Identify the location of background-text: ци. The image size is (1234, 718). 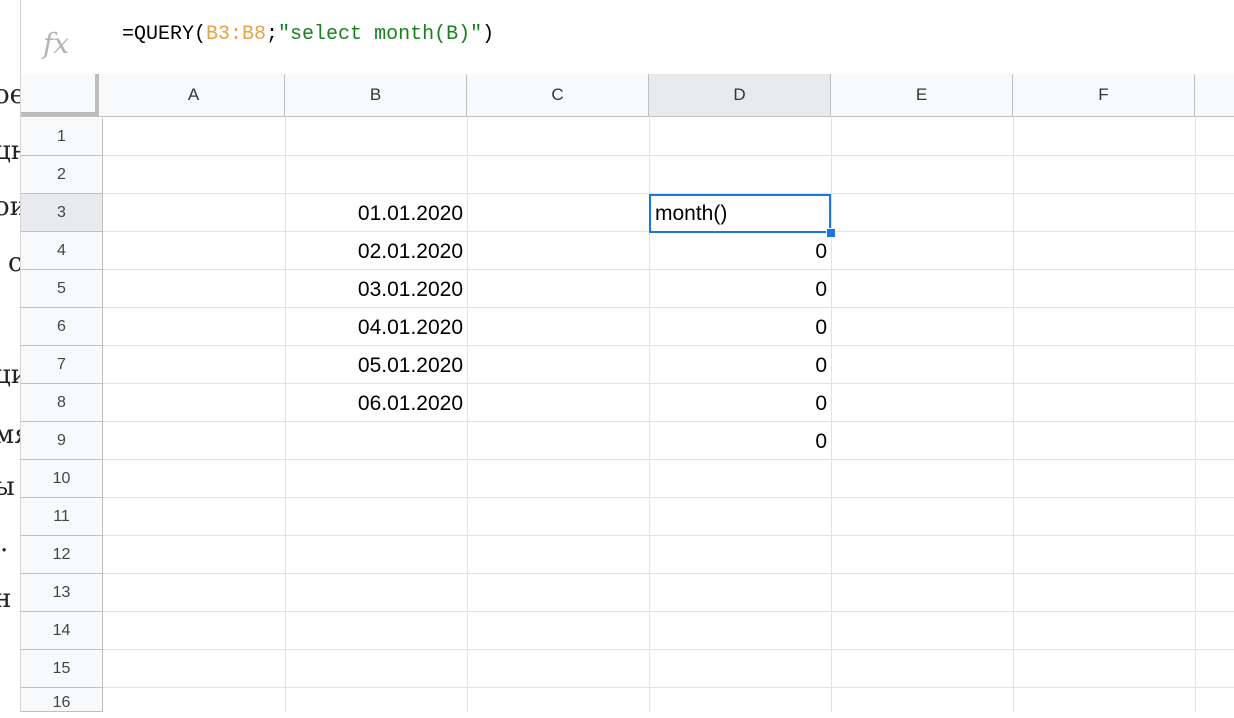
(10, 375).